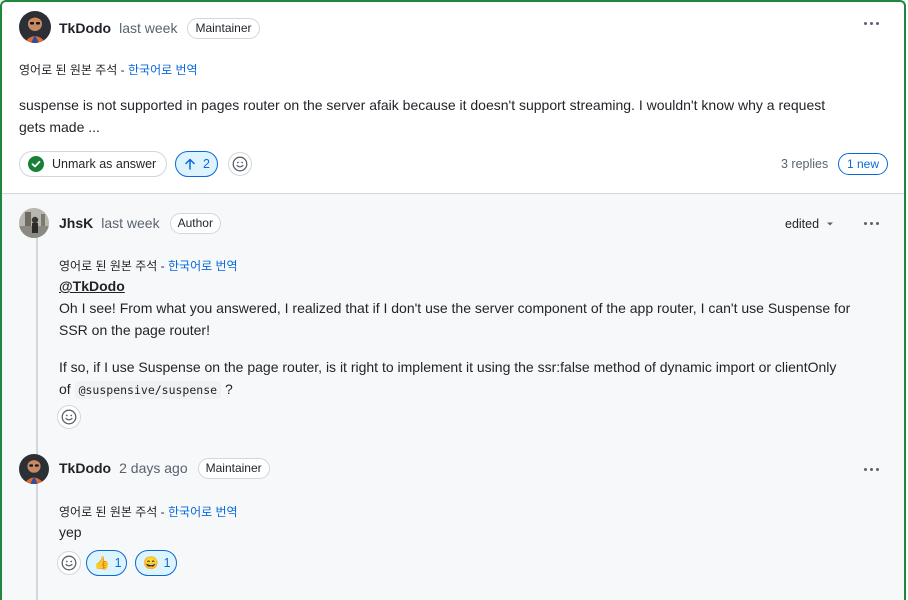 Image resolution: width=908 pixels, height=600 pixels. What do you see at coordinates (195, 223) in the screenshot?
I see `author-badge: Author` at bounding box center [195, 223].